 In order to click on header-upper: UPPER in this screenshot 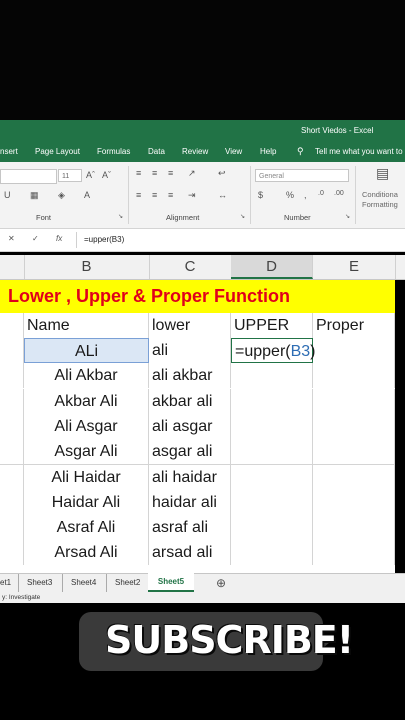, I will do `click(272, 325)`.